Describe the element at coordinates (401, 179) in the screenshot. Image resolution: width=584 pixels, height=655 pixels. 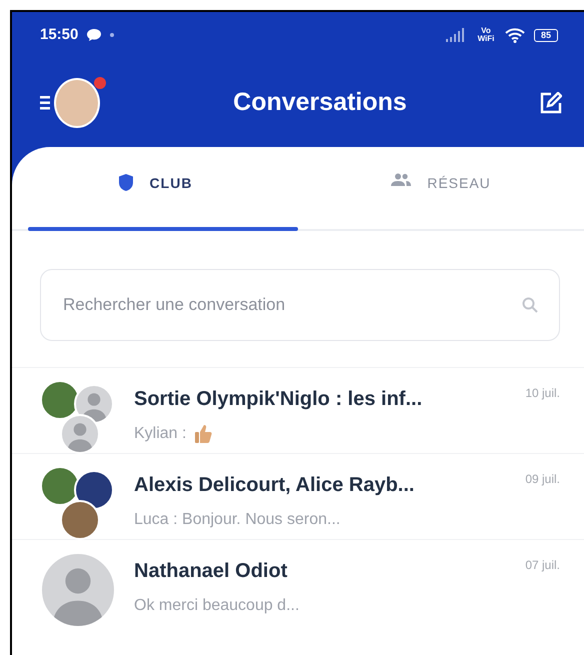
I see `people-icon` at that location.